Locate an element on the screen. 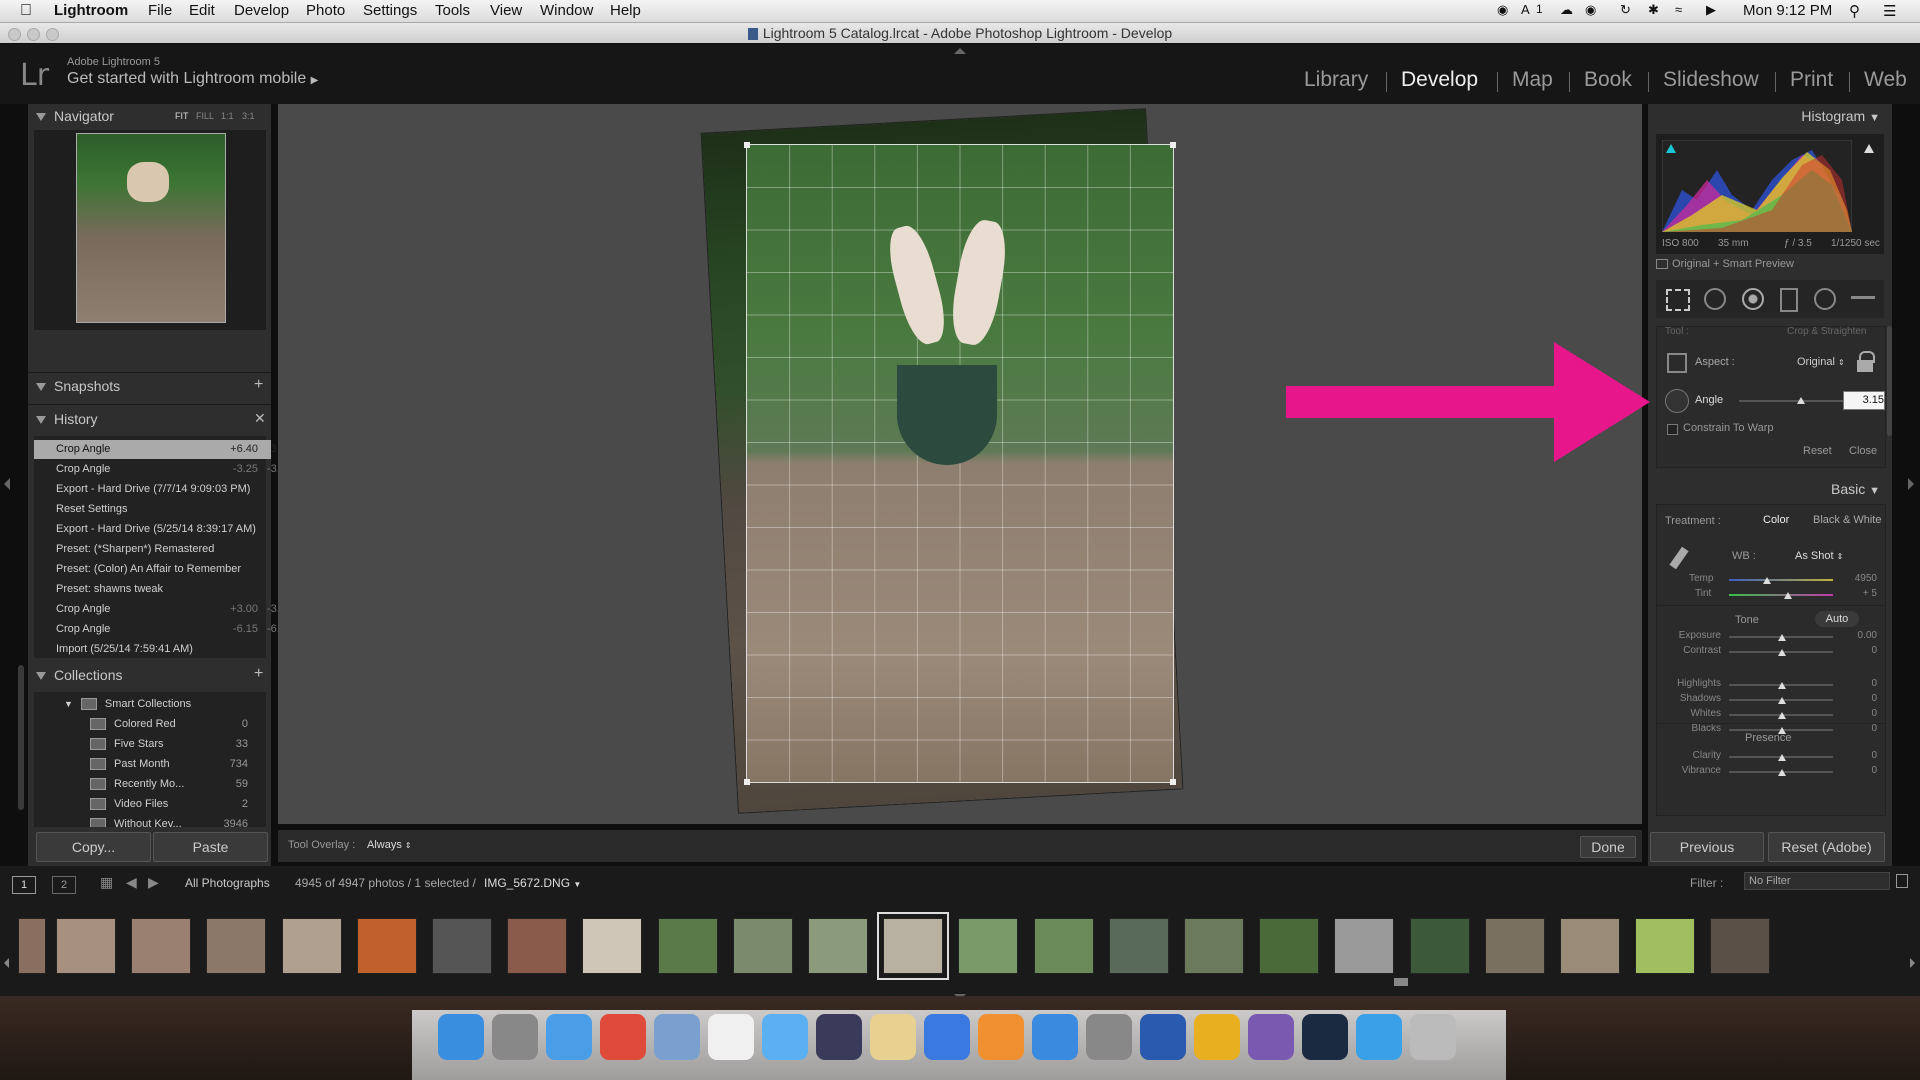  controller-icon: ◉ is located at coordinates (1590, 10).